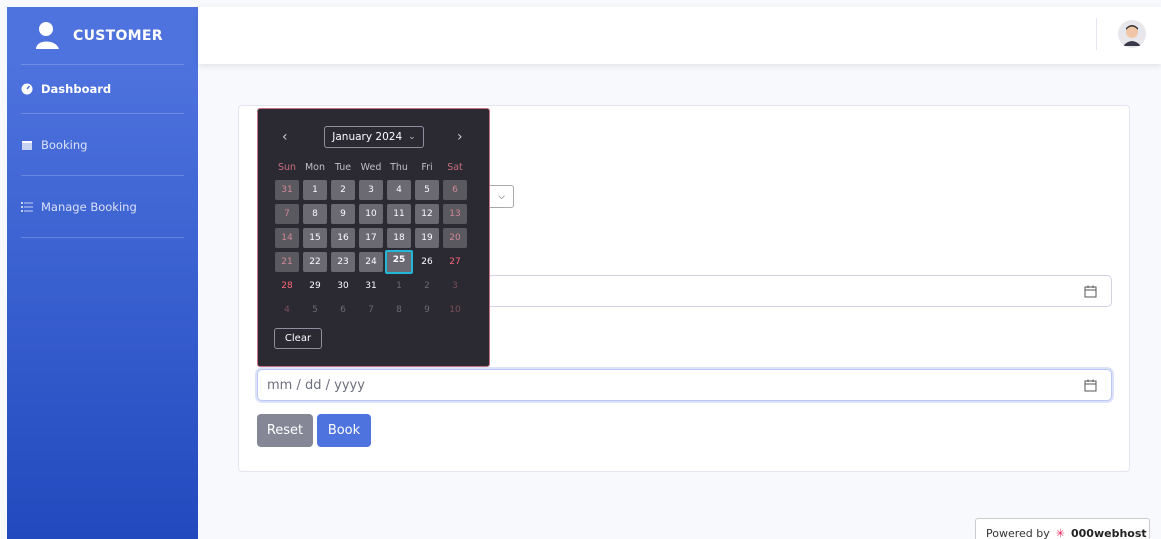 The image size is (1161, 539). What do you see at coordinates (427, 167) in the screenshot?
I see `weekday-header: Fri` at bounding box center [427, 167].